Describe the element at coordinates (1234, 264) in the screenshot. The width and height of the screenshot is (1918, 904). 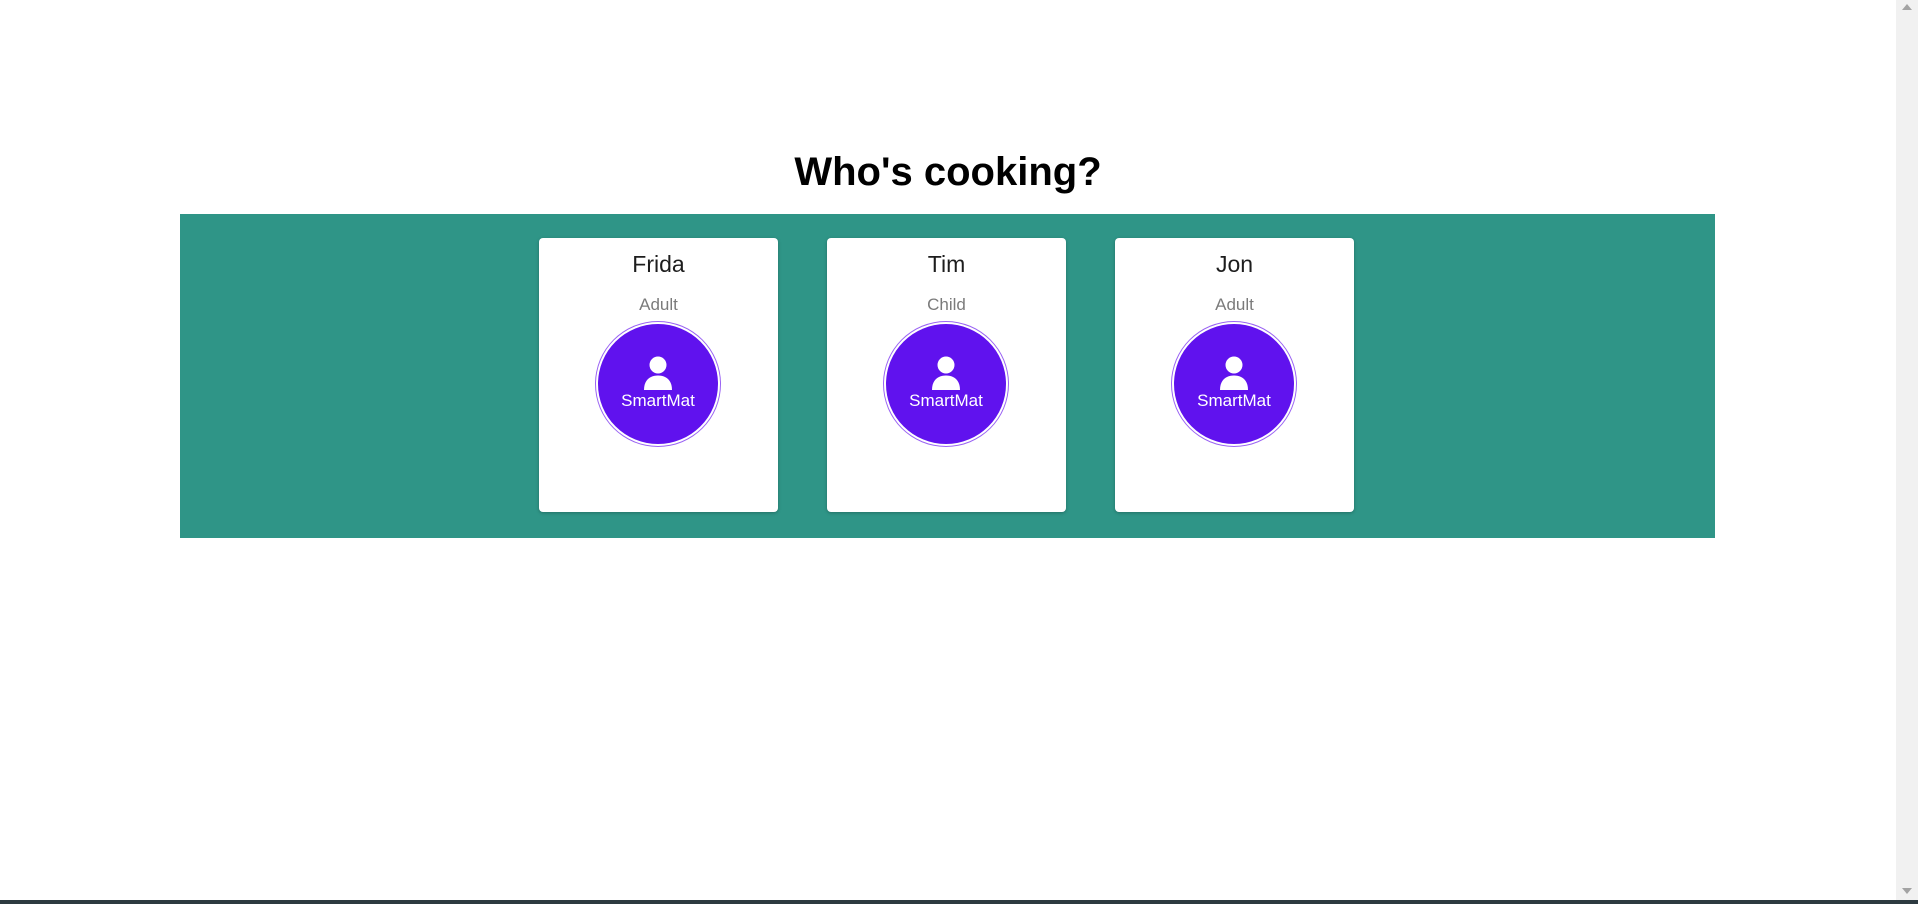
I see `profile-name: Jon` at that location.